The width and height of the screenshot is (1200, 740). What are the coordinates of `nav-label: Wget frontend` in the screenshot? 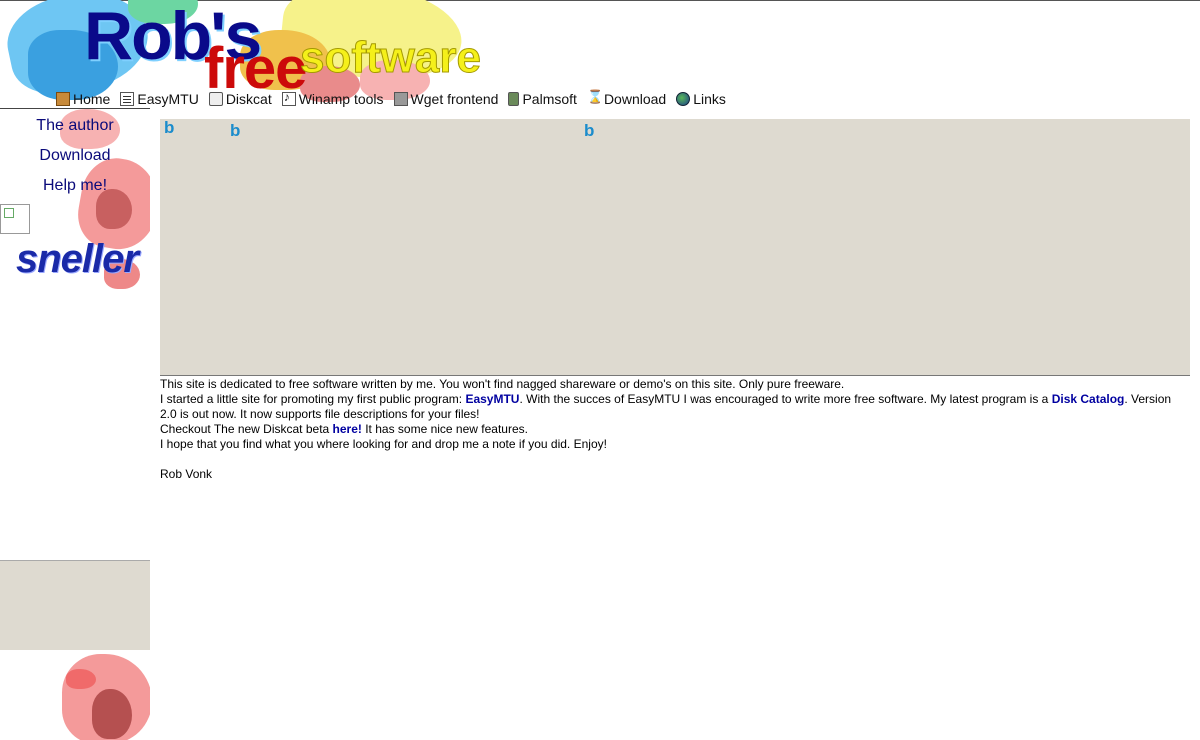 It's located at (454, 99).